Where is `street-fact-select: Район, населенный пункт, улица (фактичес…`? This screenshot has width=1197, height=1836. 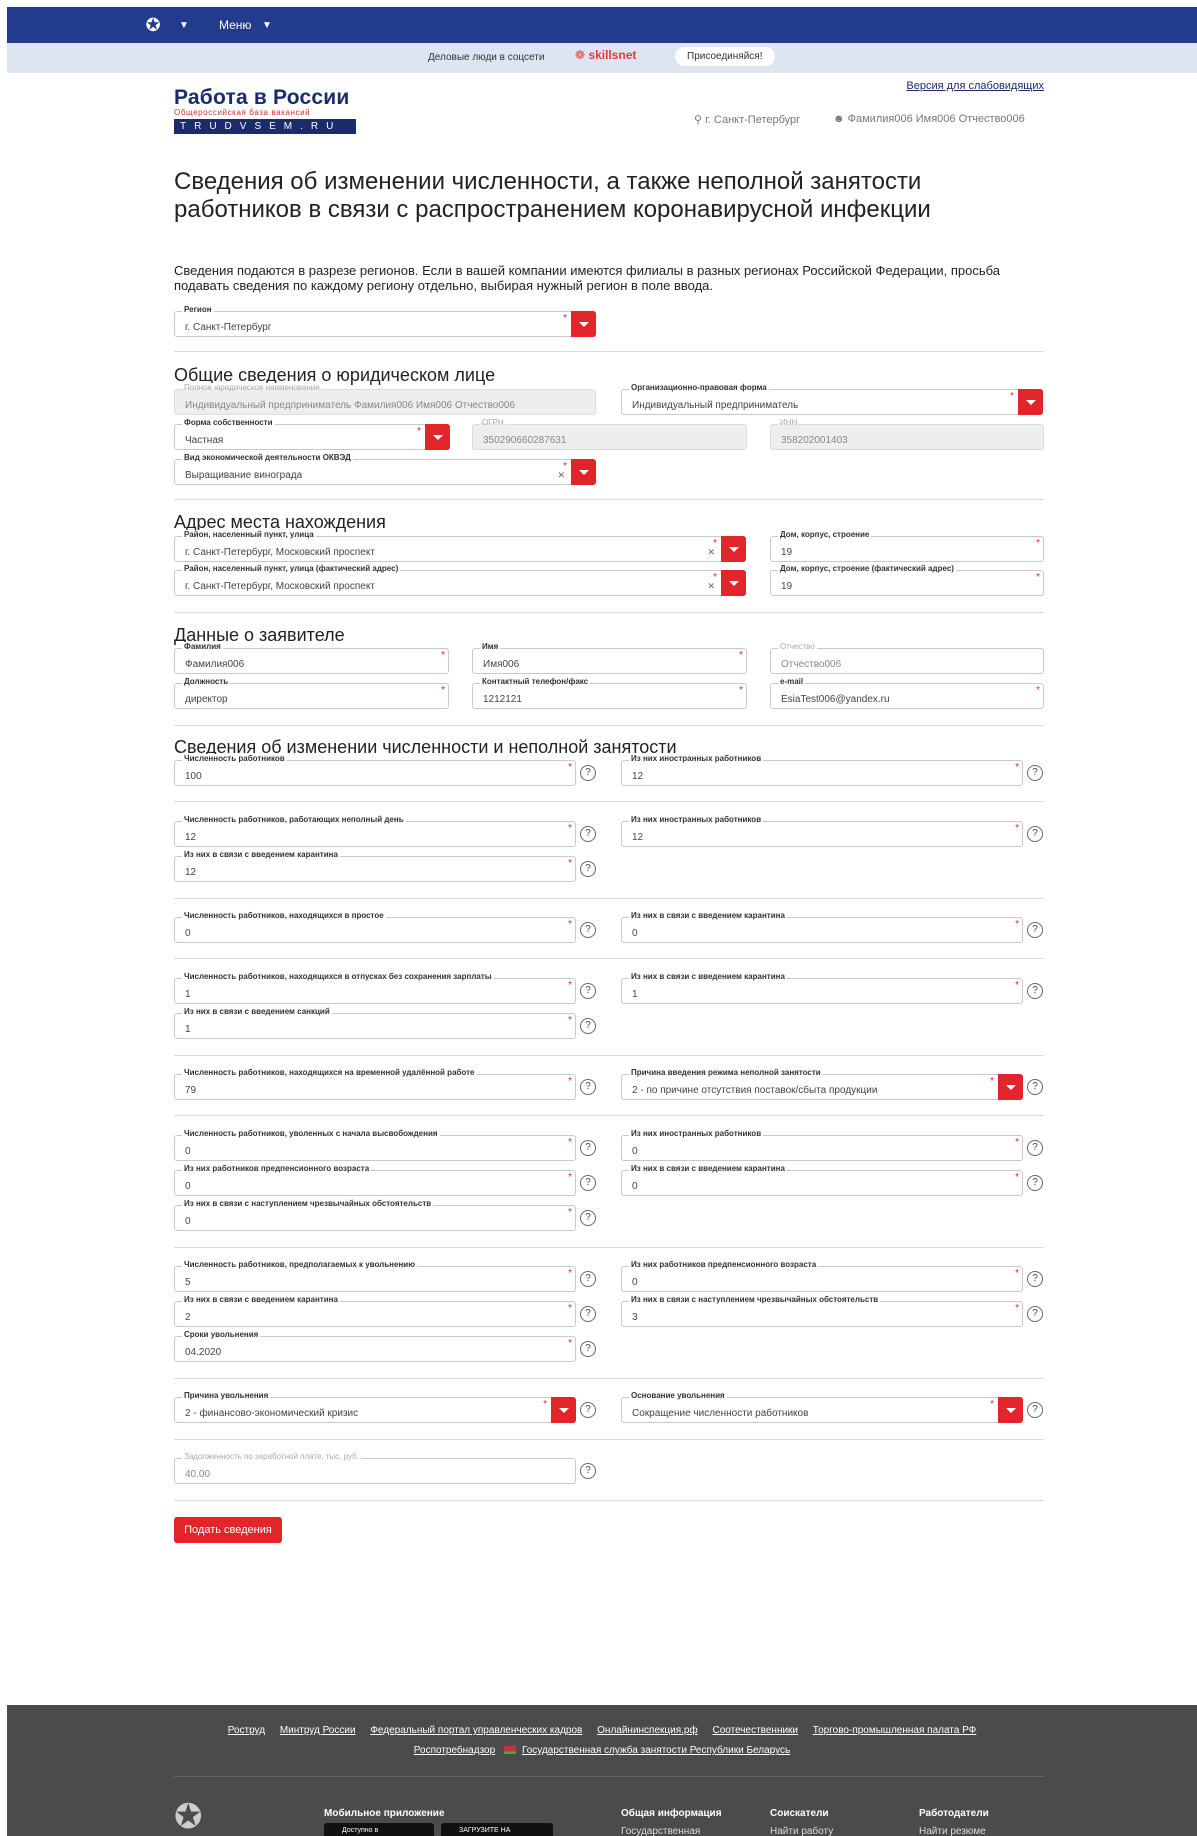
street-fact-select: Район, населенный пункт, улица (фактичес… is located at coordinates (460, 580).